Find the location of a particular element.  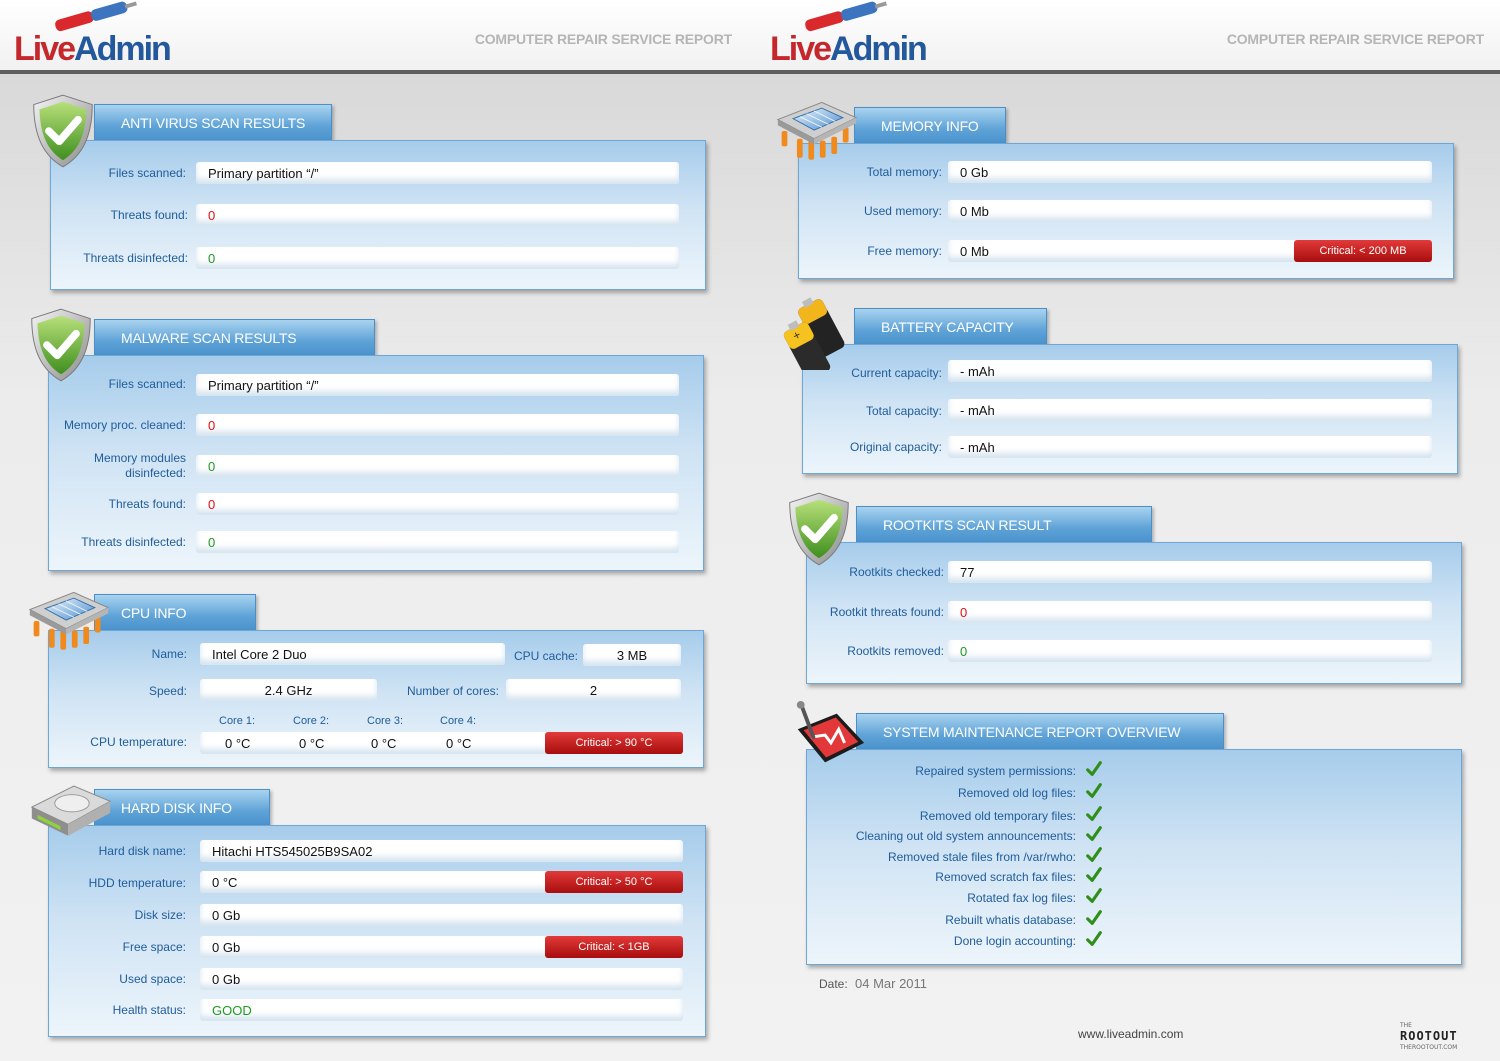

free-memory-label: Free memory: is located at coordinates (904, 251).